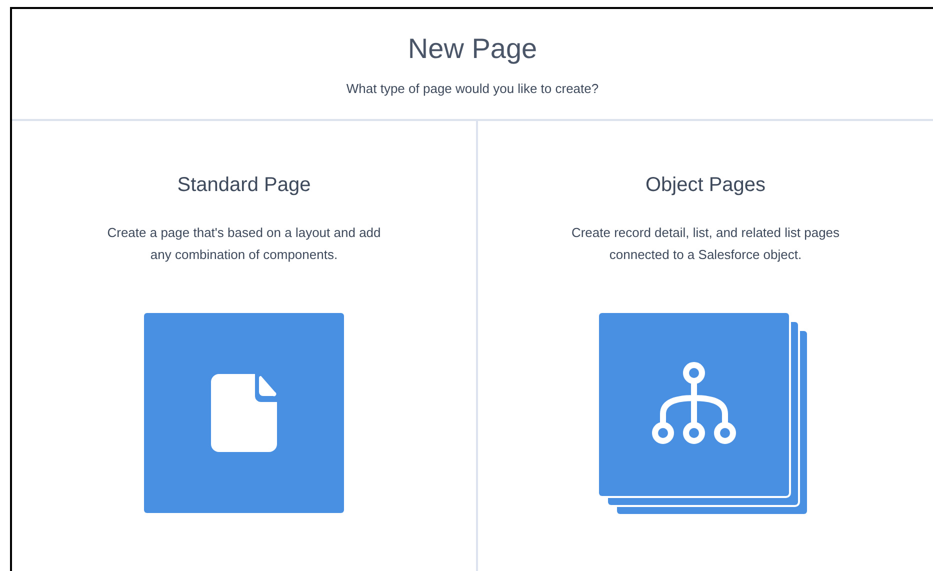  Describe the element at coordinates (702, 413) in the screenshot. I see `stacked-page-tile` at that location.